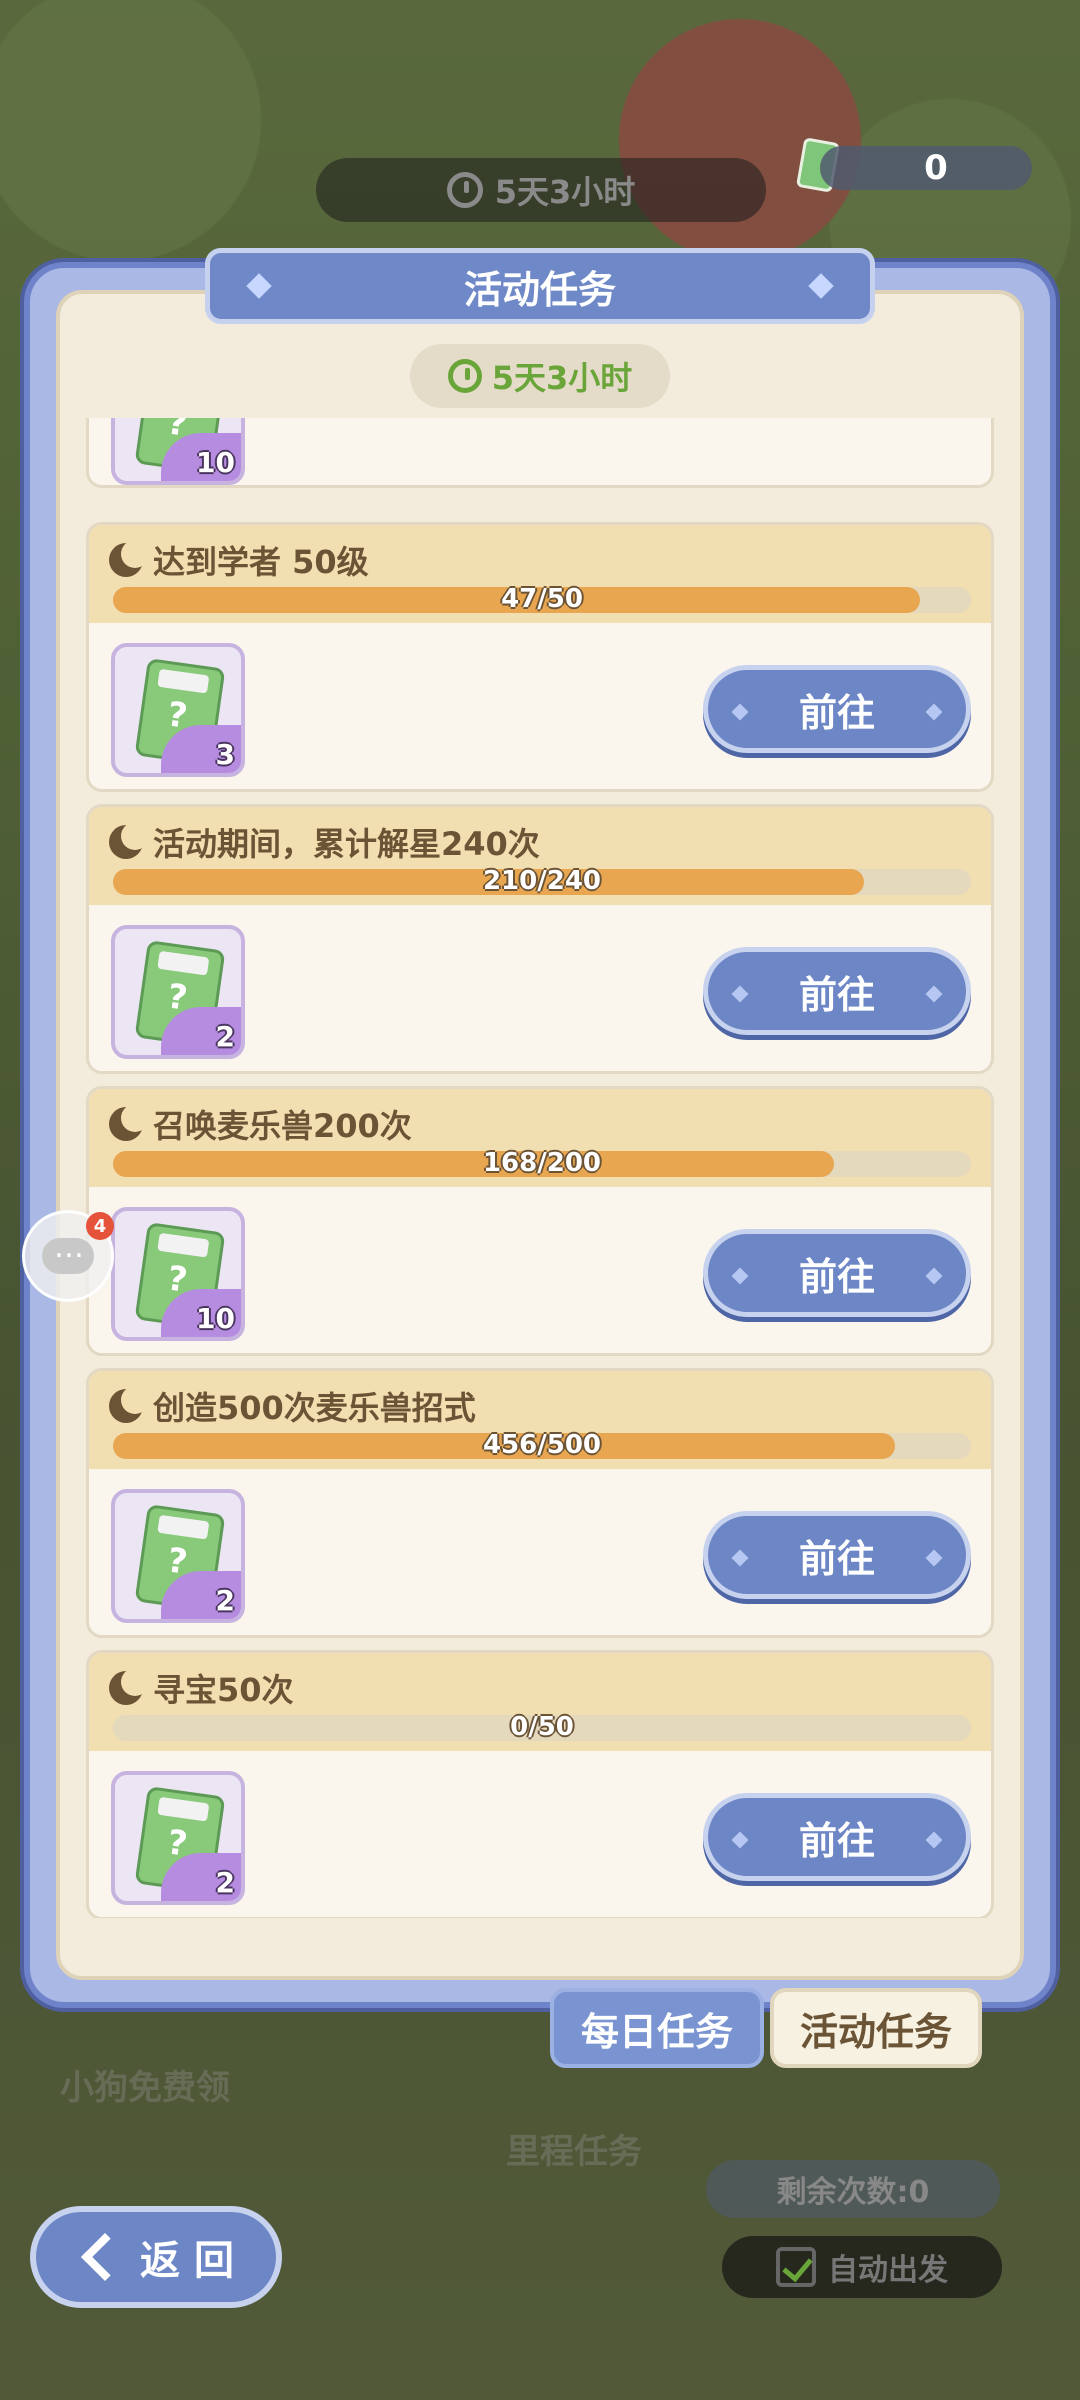 The width and height of the screenshot is (1080, 2400). Describe the element at coordinates (821, 286) in the screenshot. I see `ribbon-diamond-right-icon` at that location.